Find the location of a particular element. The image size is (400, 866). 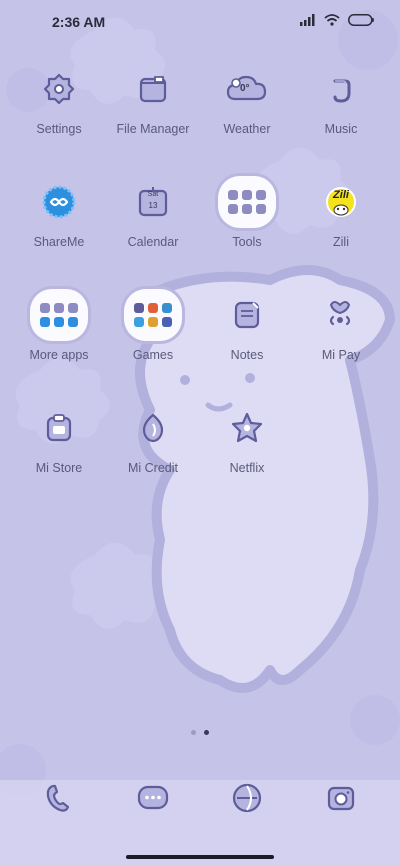

camera-icon is located at coordinates (341, 798).